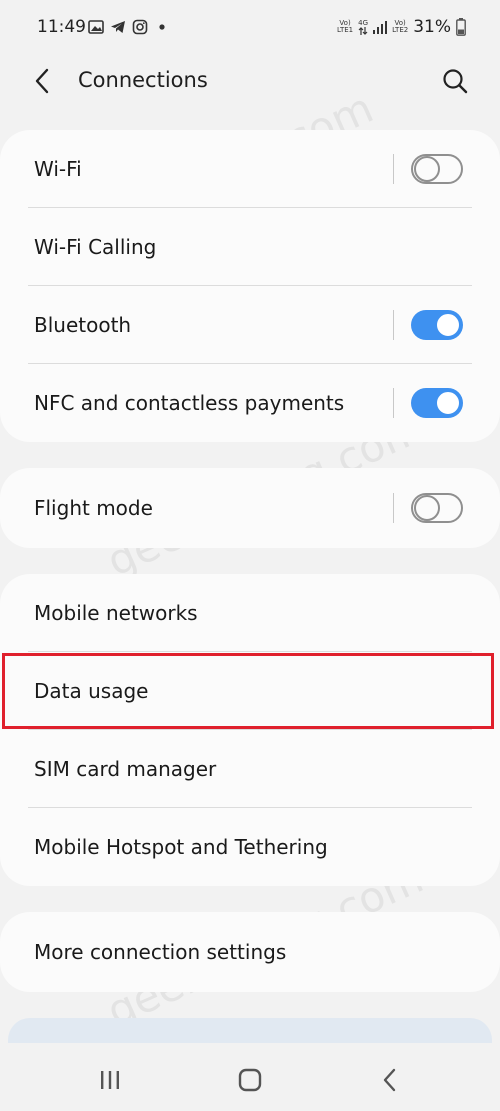 This screenshot has width=500, height=1111. What do you see at coordinates (437, 403) in the screenshot?
I see `nfc-toggle` at bounding box center [437, 403].